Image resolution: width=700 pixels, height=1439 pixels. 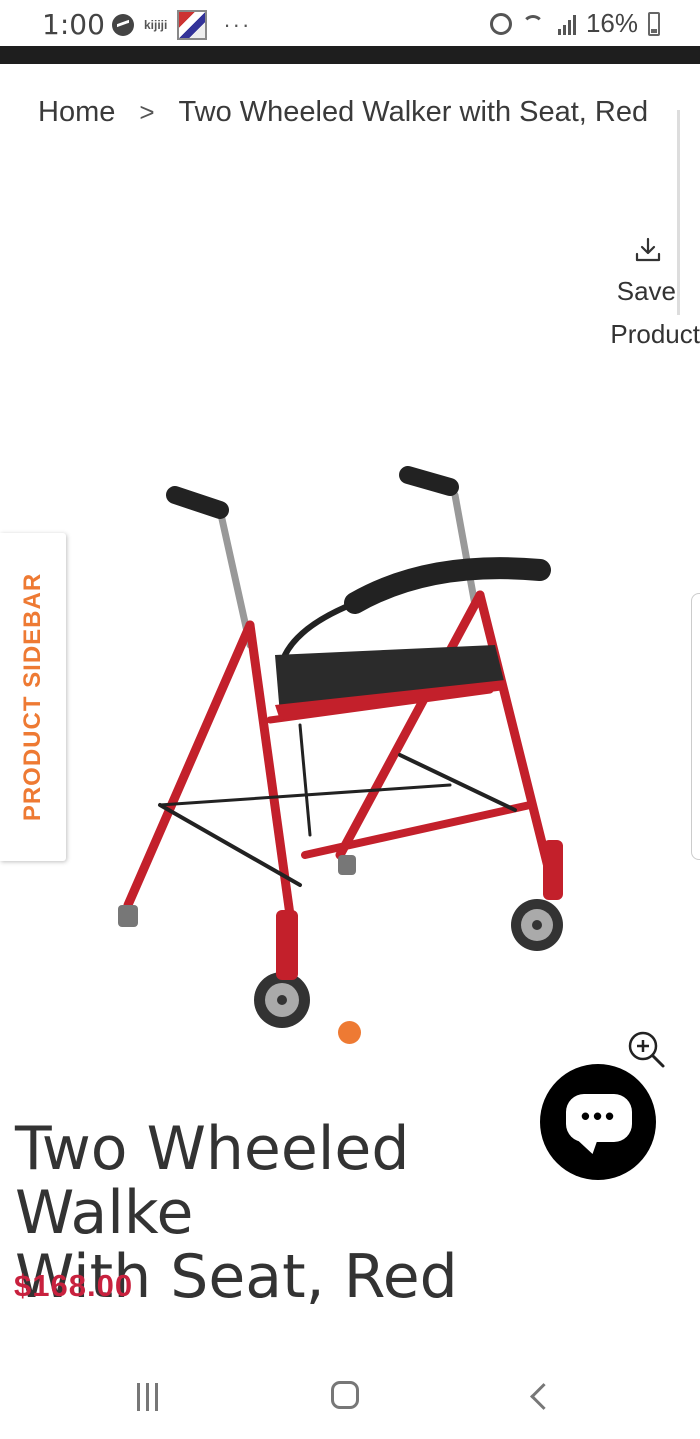 What do you see at coordinates (654, 23) in the screenshot?
I see `battery-icon` at bounding box center [654, 23].